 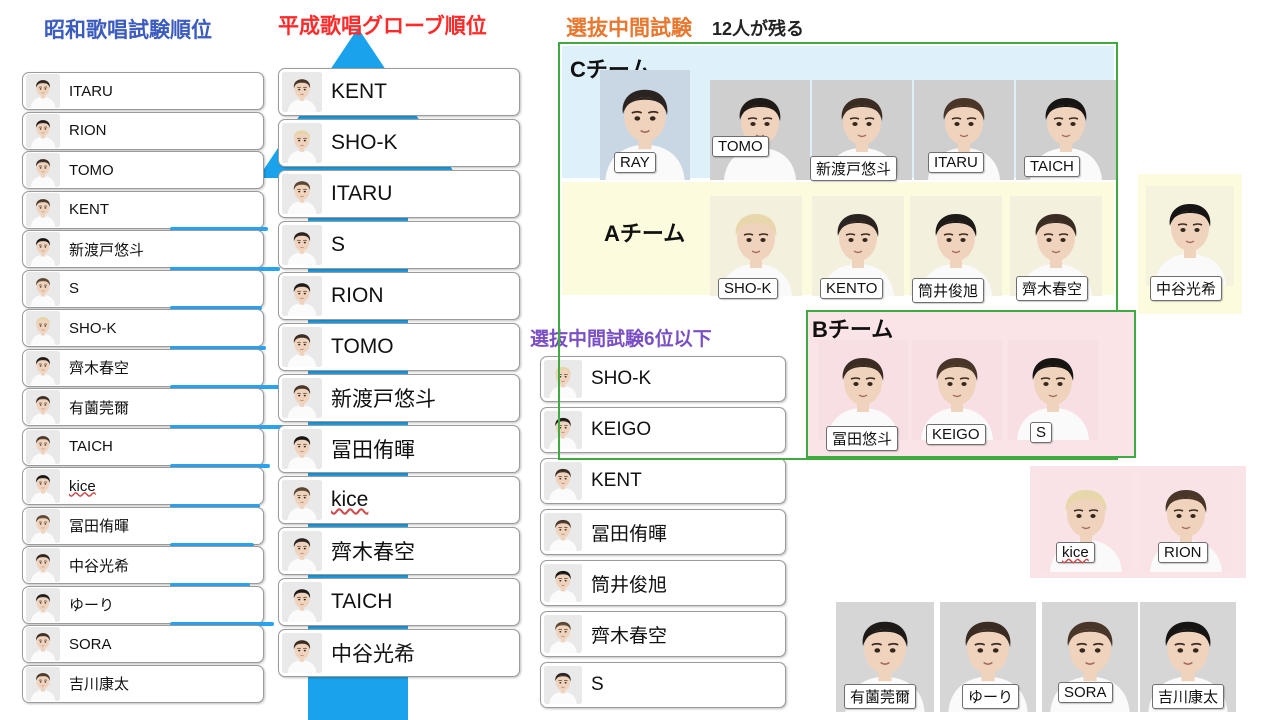 What do you see at coordinates (1188, 696) in the screenshot?
I see `member-name-tag: 吉川康太` at bounding box center [1188, 696].